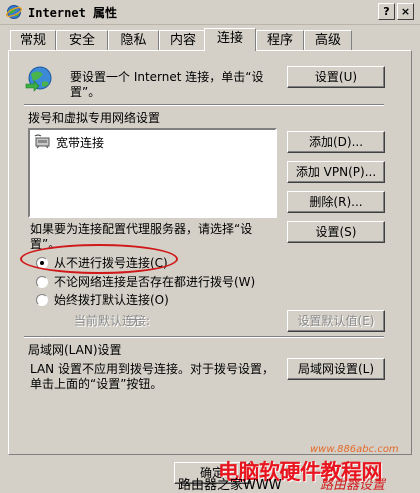  I want to click on tab-privacy: 隐私, so click(133, 40).